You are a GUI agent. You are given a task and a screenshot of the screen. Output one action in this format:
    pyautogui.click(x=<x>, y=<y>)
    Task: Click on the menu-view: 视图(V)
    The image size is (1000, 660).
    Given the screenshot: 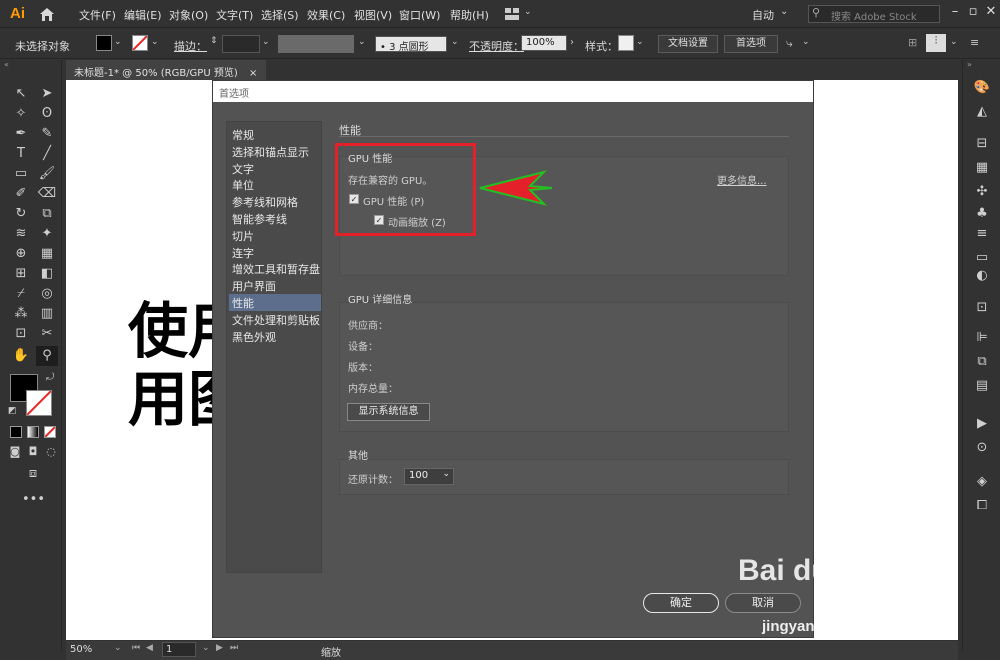 What is the action you would take?
    pyautogui.click(x=373, y=15)
    